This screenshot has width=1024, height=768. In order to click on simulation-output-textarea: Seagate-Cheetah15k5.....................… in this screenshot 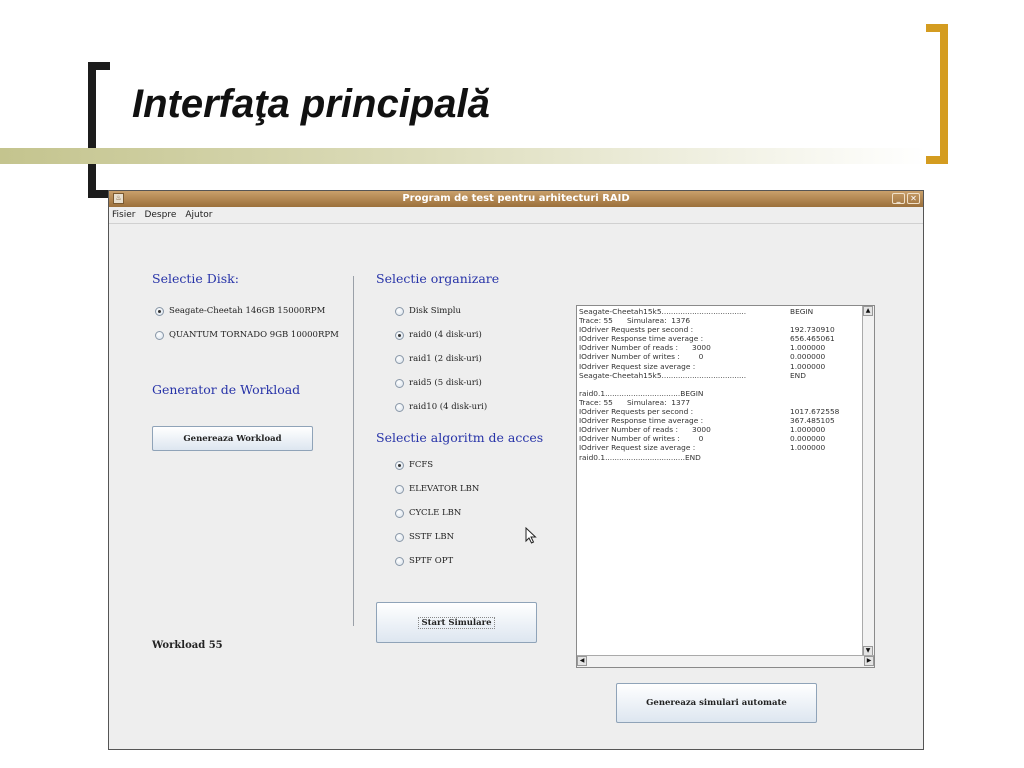, I will do `click(725, 486)`.